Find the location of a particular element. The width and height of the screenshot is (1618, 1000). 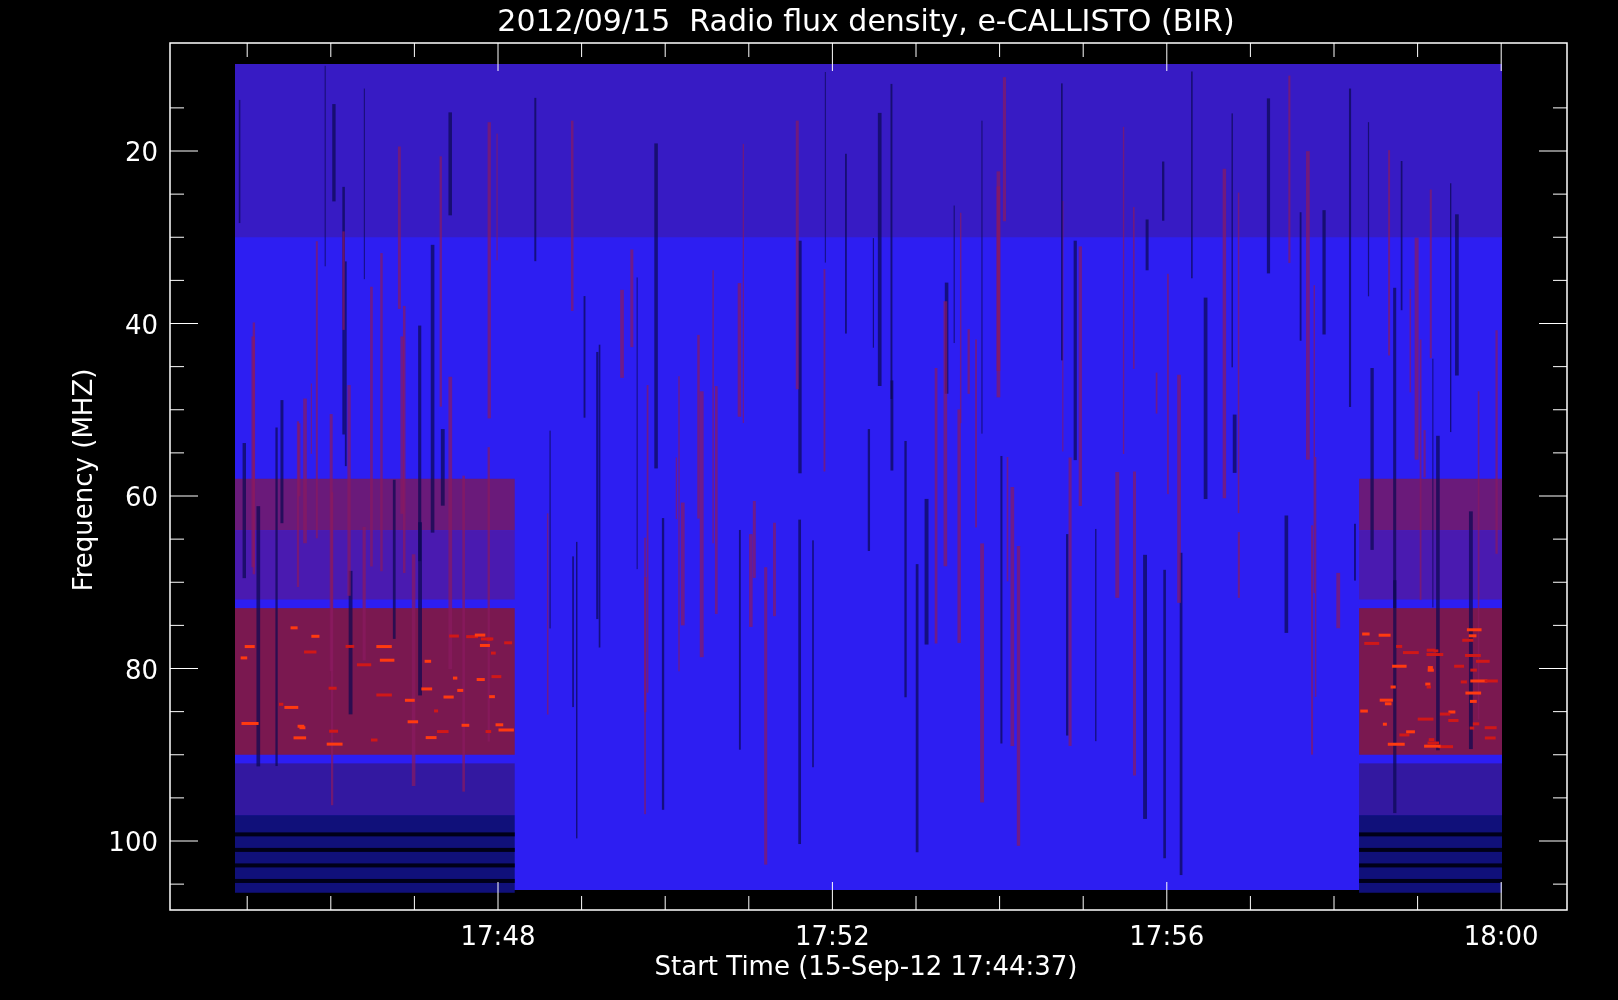

axis-tick-label: 17:52 is located at coordinates (832, 936).